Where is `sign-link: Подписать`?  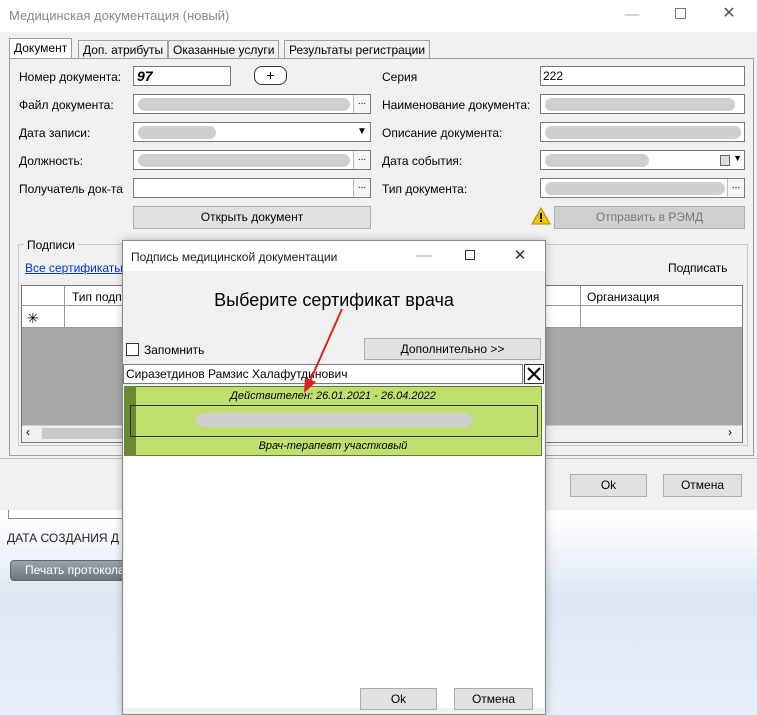
sign-link: Подписать is located at coordinates (697, 268).